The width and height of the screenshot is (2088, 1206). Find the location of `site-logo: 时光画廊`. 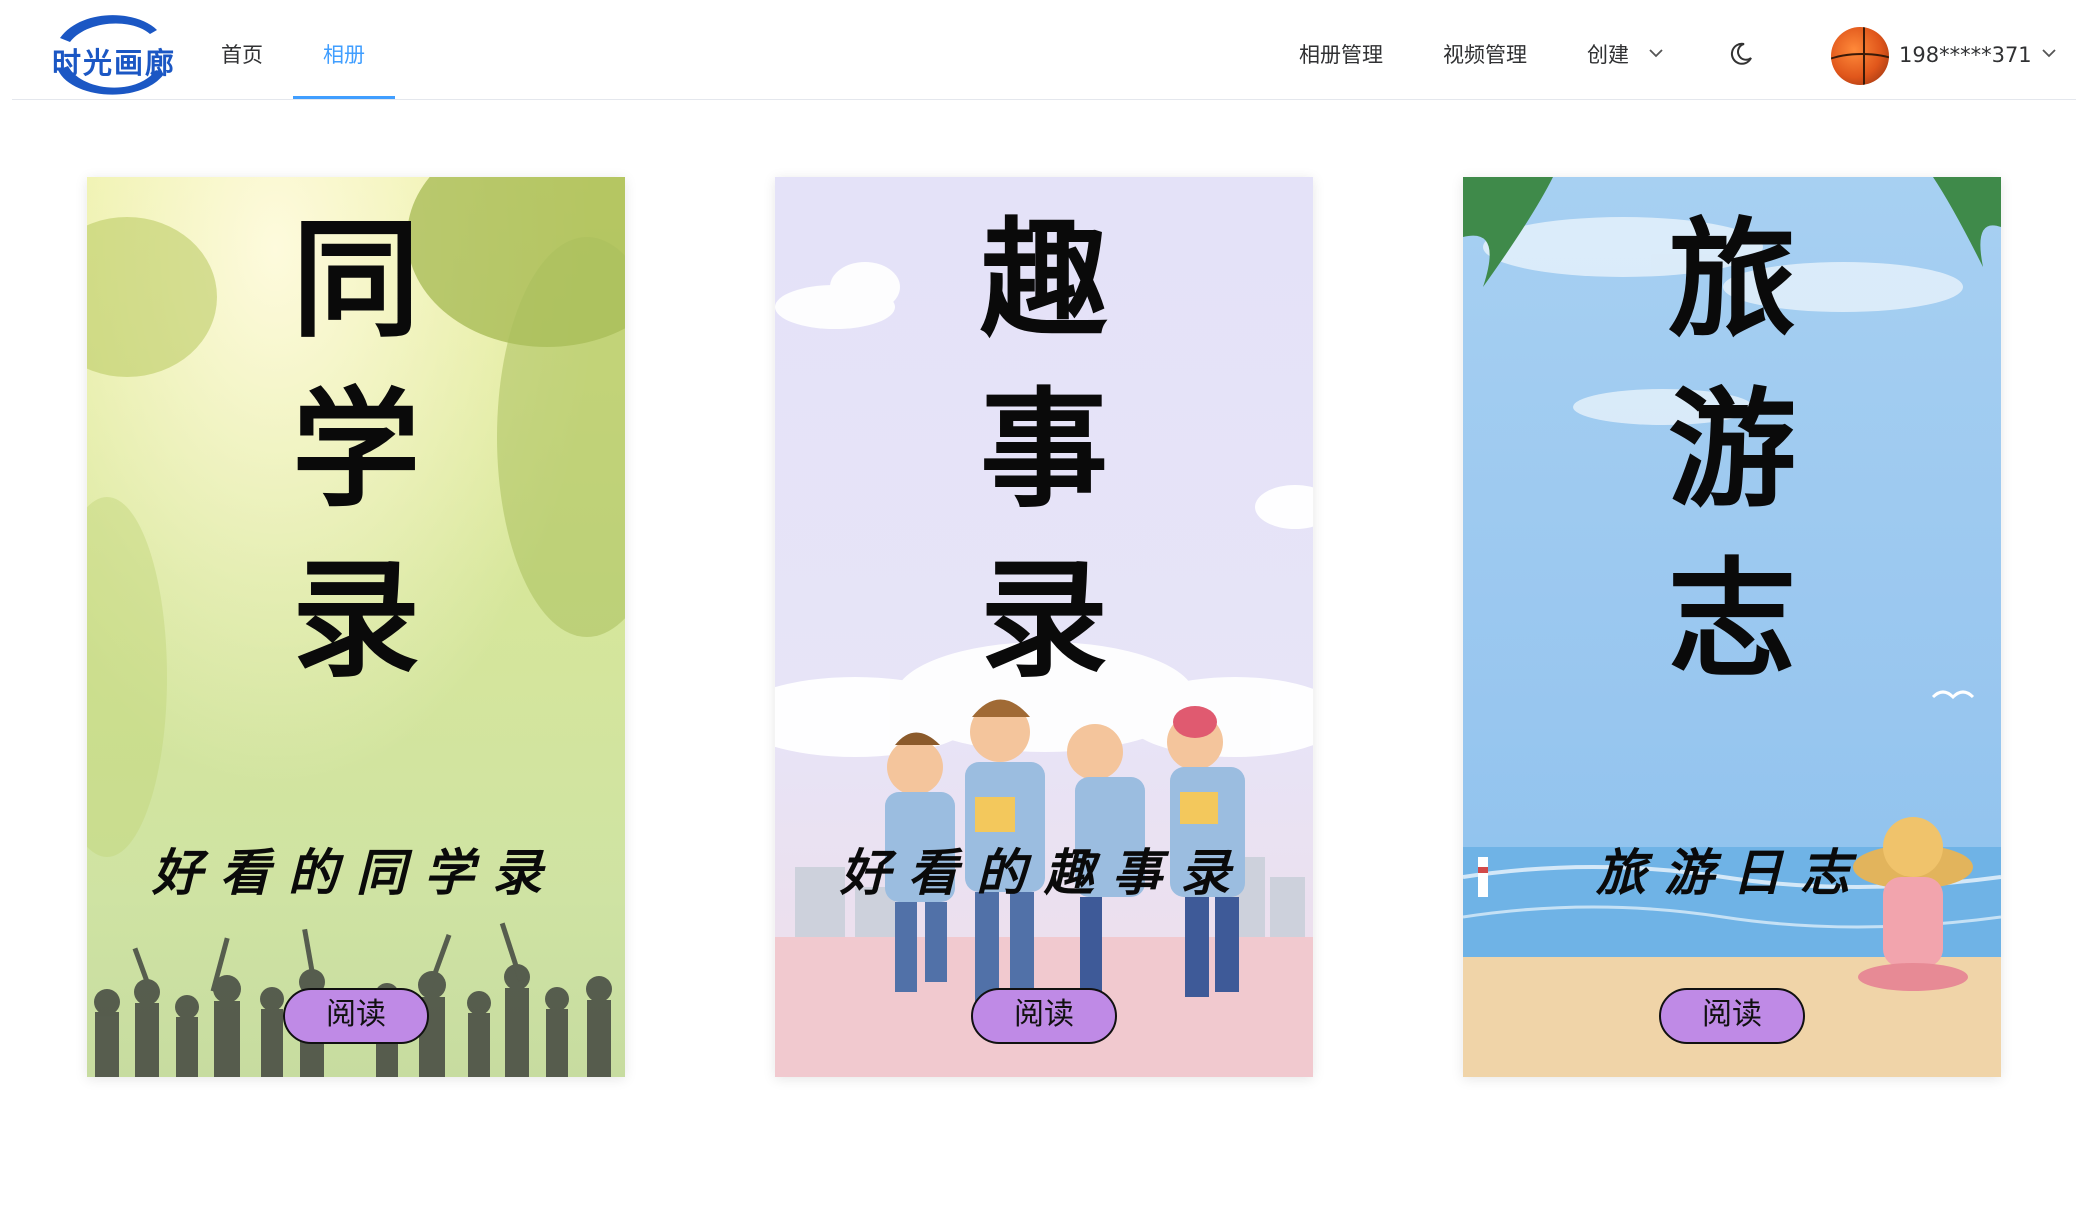

site-logo: 时光画廊 is located at coordinates (109, 54).